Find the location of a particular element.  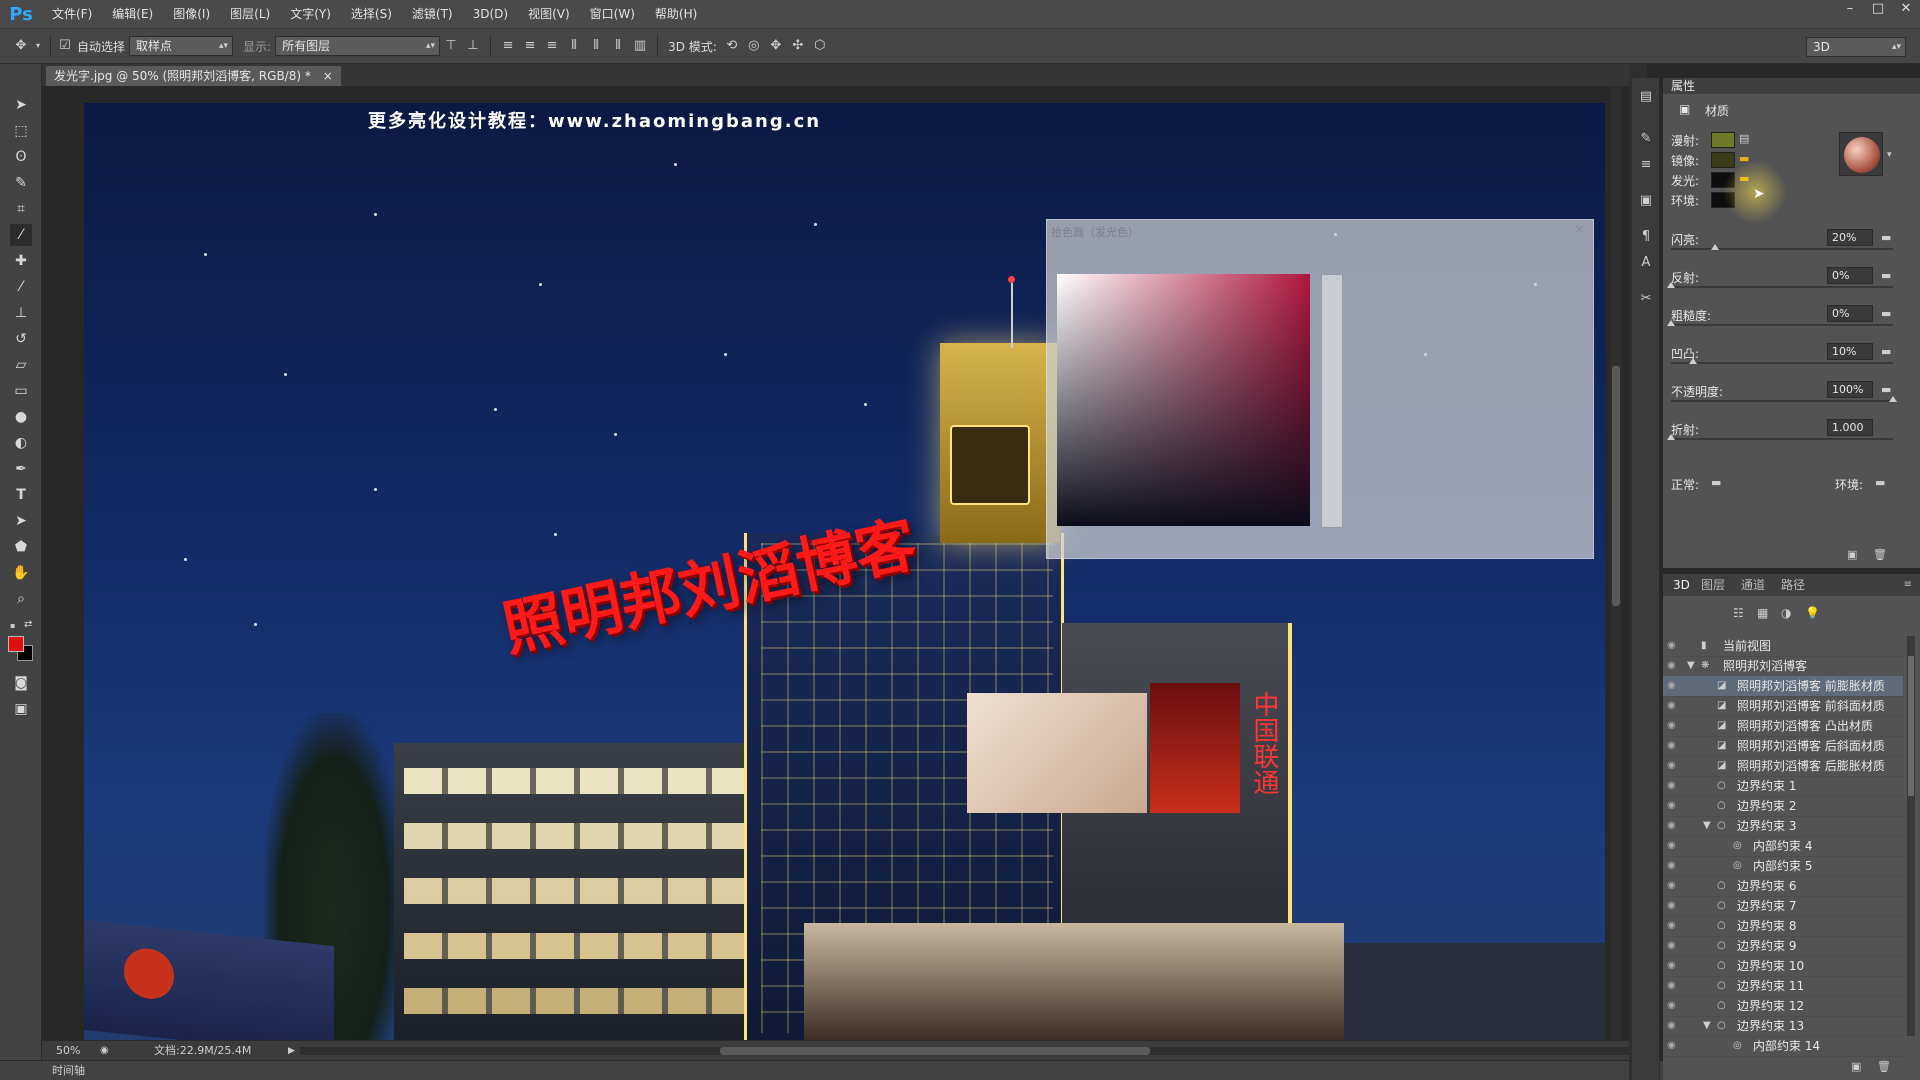

swap-colors-icon: ⇄ is located at coordinates (28, 624).